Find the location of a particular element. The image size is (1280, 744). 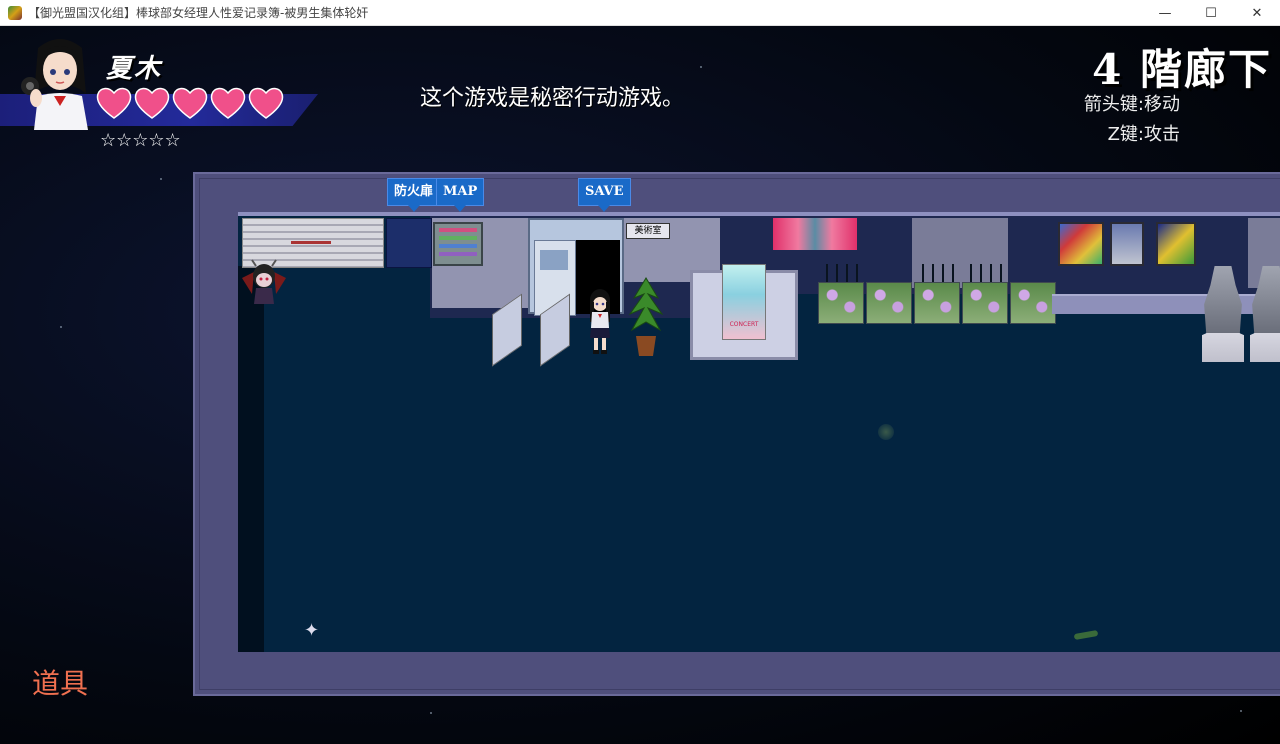

map-board is located at coordinates (458, 244).